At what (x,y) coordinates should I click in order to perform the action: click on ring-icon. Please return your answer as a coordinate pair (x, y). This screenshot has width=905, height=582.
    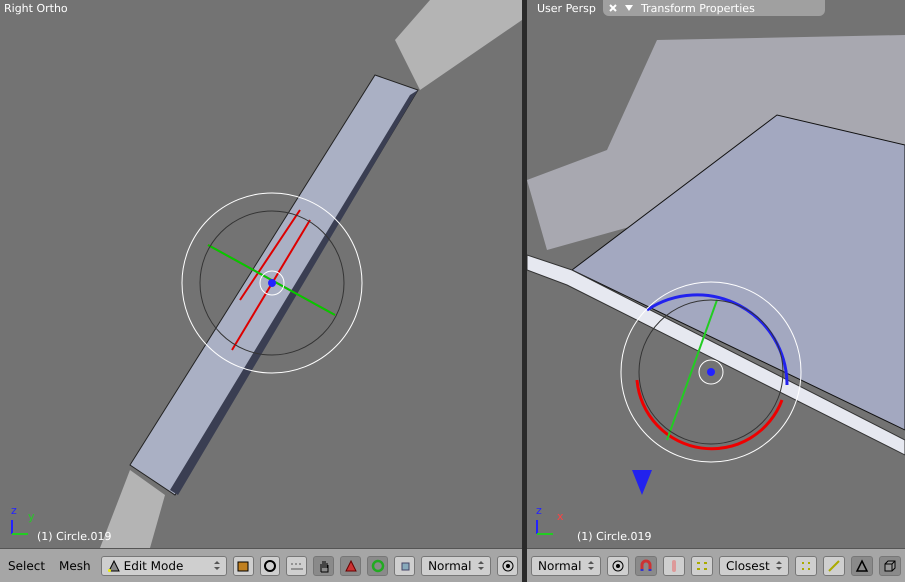
    Looking at the image, I should click on (377, 565).